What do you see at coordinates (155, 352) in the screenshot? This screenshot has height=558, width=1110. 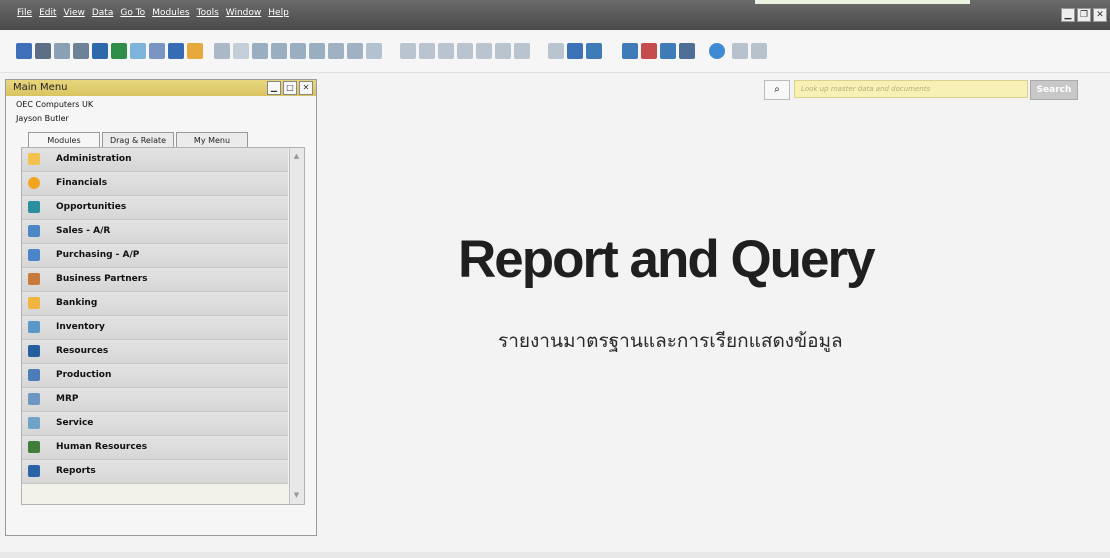 I see `module-resources: Resources` at bounding box center [155, 352].